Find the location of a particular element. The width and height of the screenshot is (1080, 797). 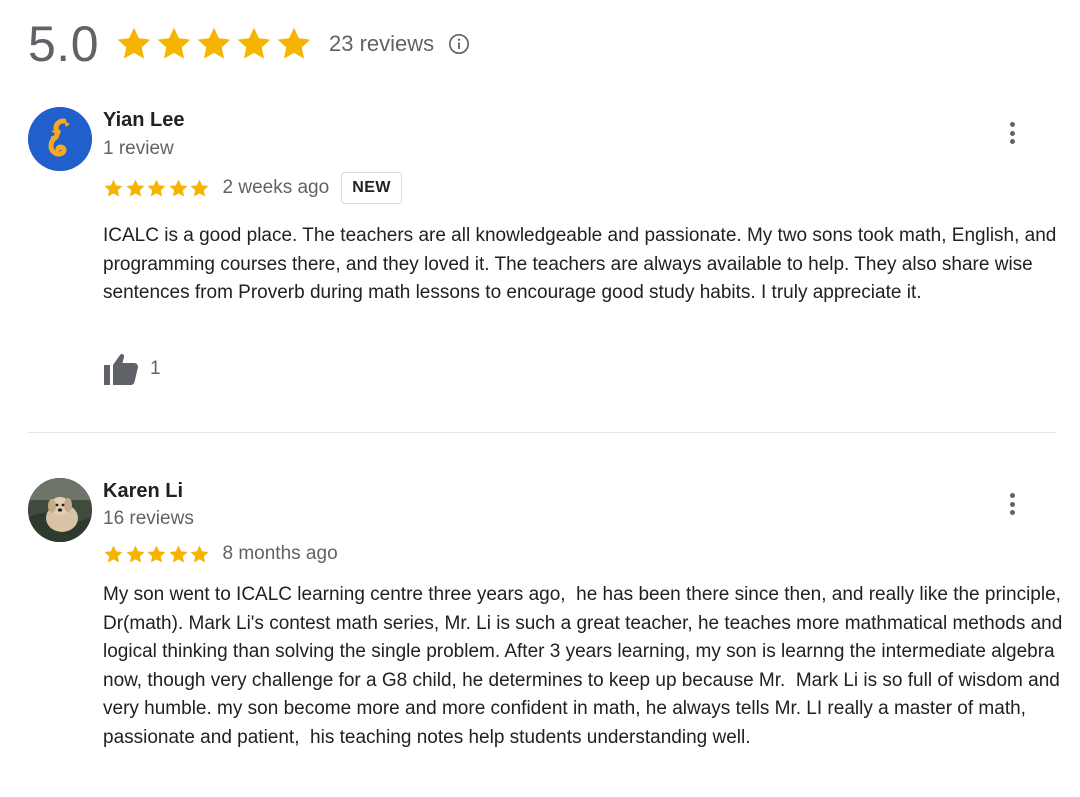

review-date: 2 weeks ago is located at coordinates (276, 187).